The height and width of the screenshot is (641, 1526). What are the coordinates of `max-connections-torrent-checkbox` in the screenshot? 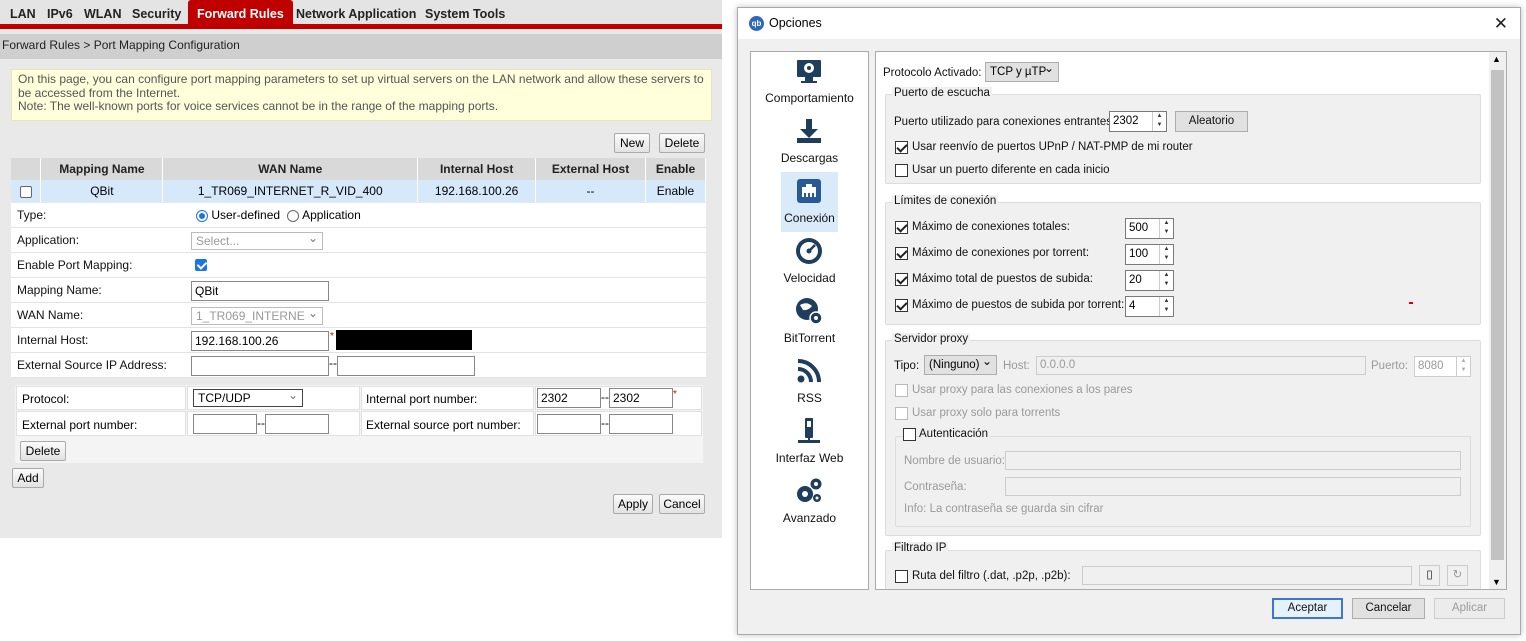 It's located at (901, 253).